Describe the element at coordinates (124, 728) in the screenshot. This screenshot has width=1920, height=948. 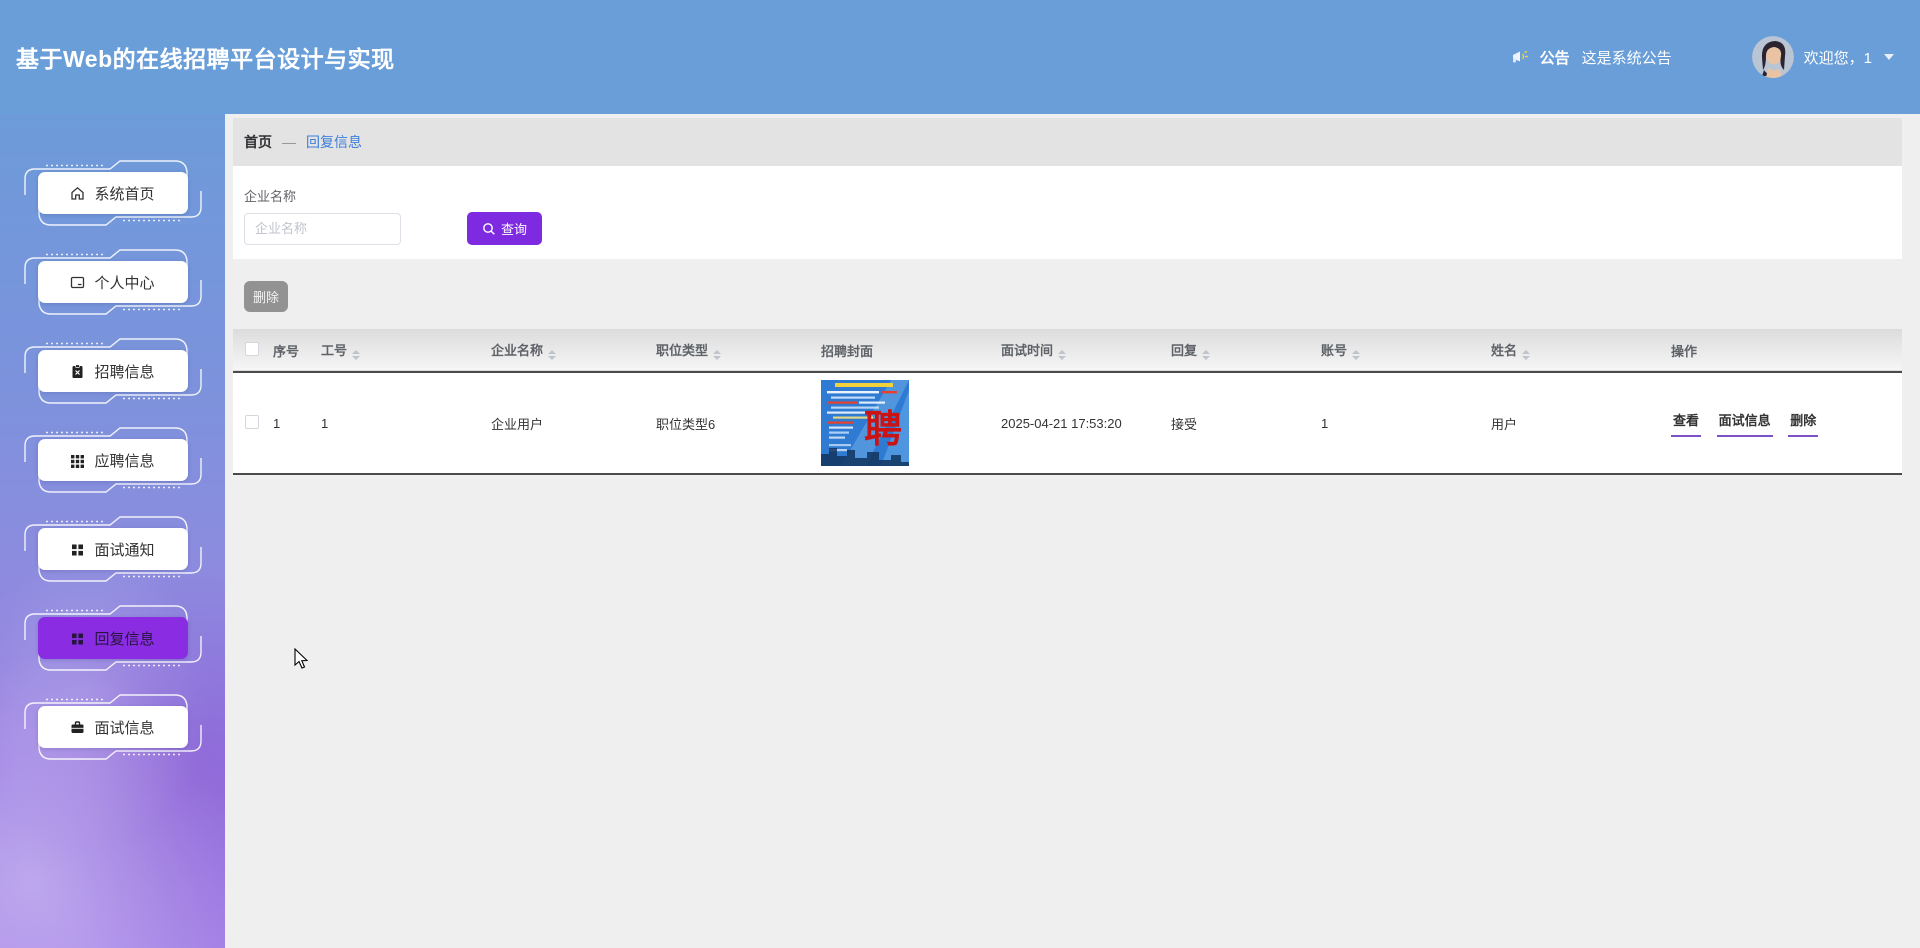
I see `sidebar-item-label: 面试信息` at that location.